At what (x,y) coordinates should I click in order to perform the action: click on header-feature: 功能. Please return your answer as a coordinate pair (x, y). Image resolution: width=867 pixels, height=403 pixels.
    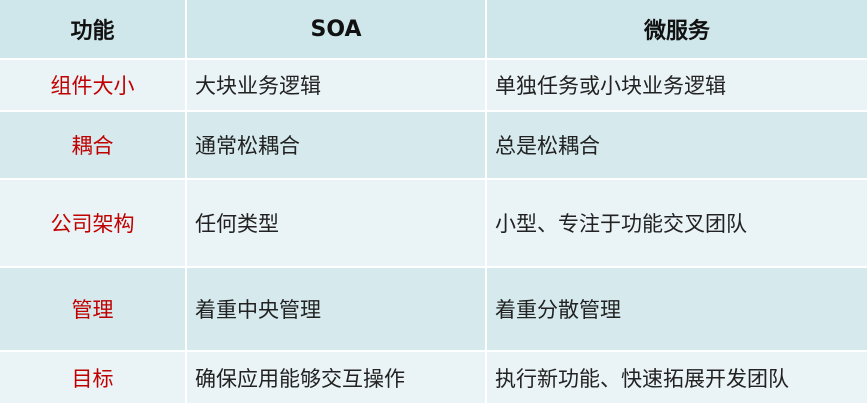
    Looking at the image, I should click on (92, 31).